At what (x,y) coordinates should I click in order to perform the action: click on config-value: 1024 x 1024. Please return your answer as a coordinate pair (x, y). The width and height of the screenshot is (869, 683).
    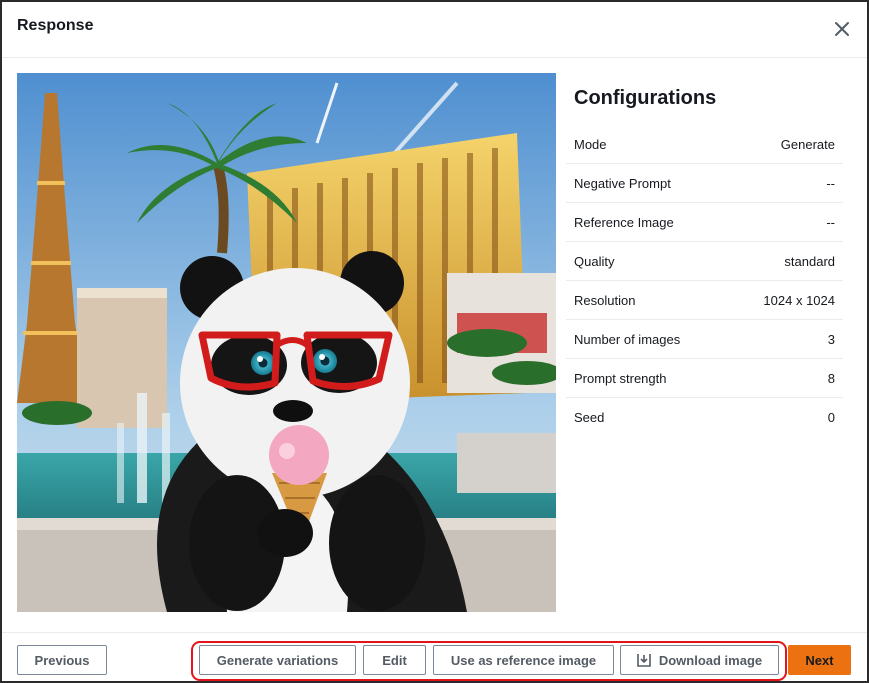
    Looking at the image, I should click on (799, 300).